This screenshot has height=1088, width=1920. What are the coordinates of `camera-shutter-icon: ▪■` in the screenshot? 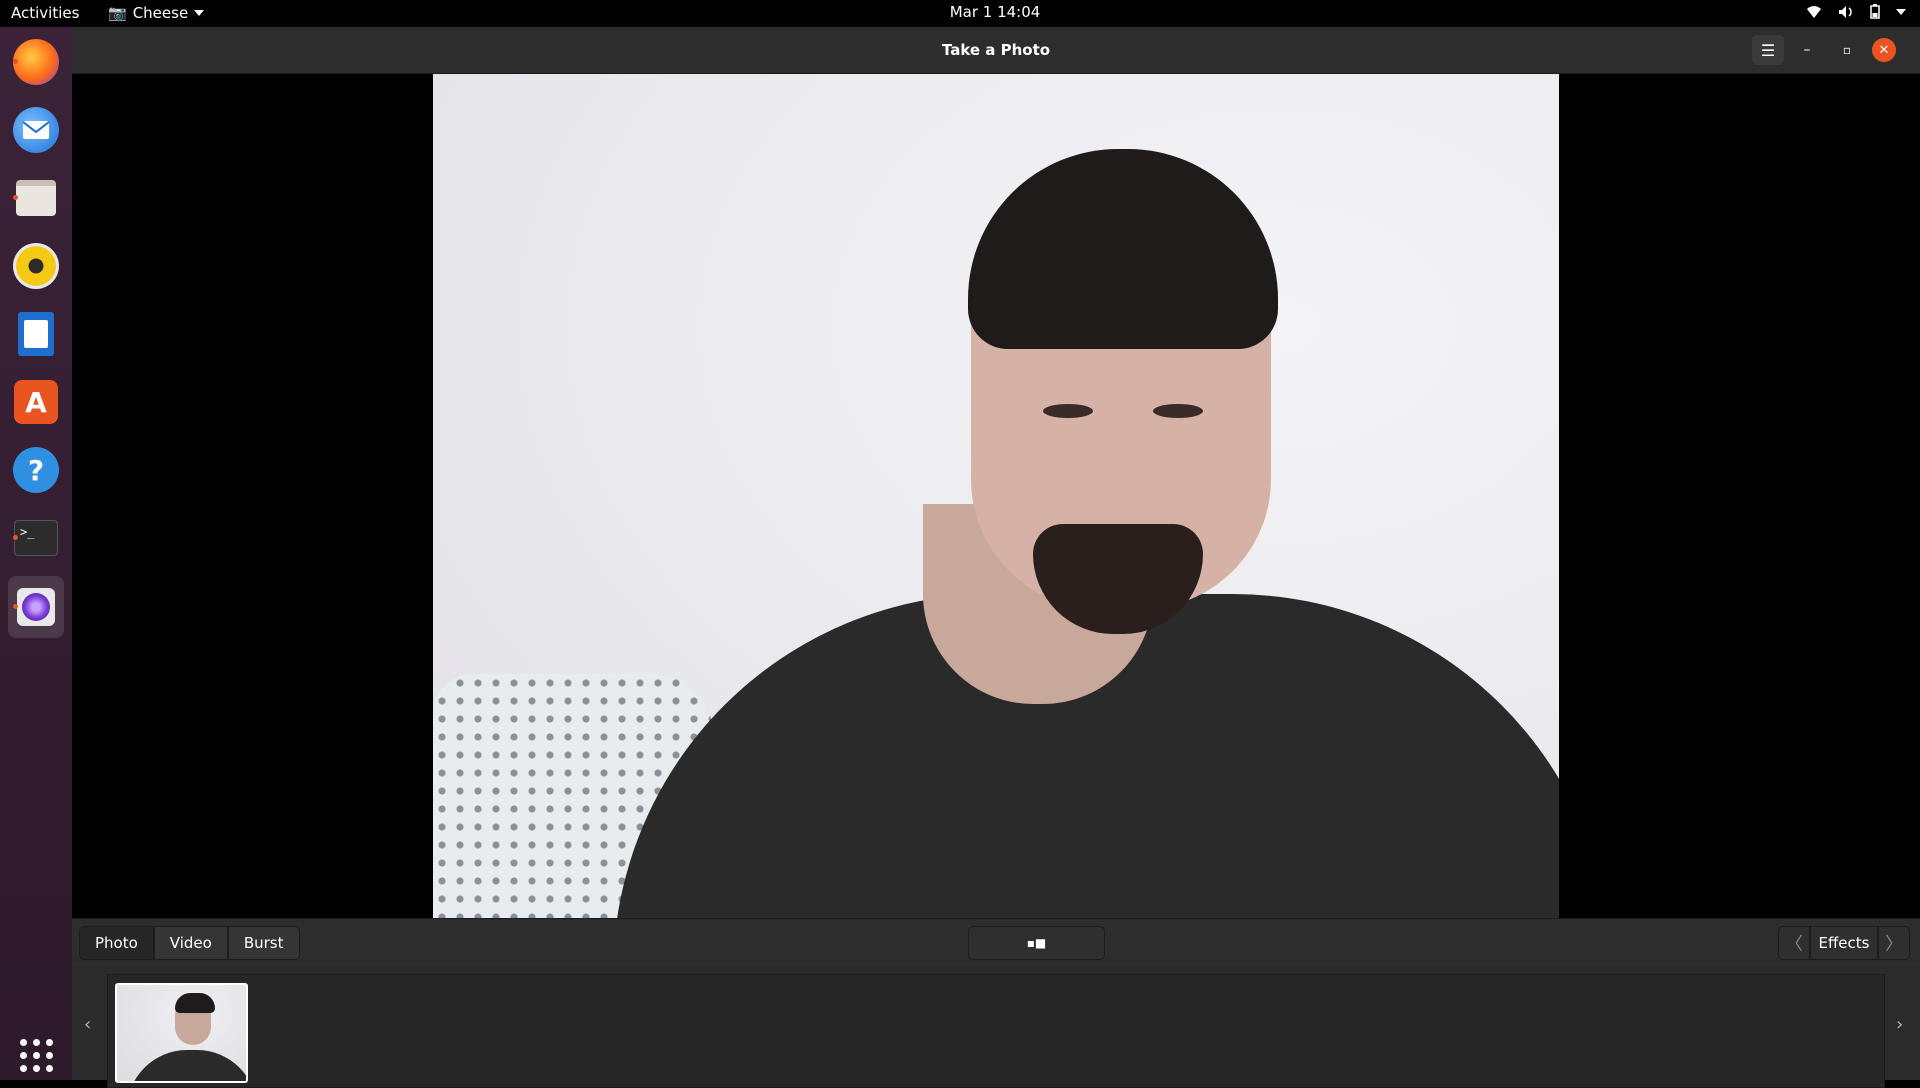 It's located at (1036, 943).